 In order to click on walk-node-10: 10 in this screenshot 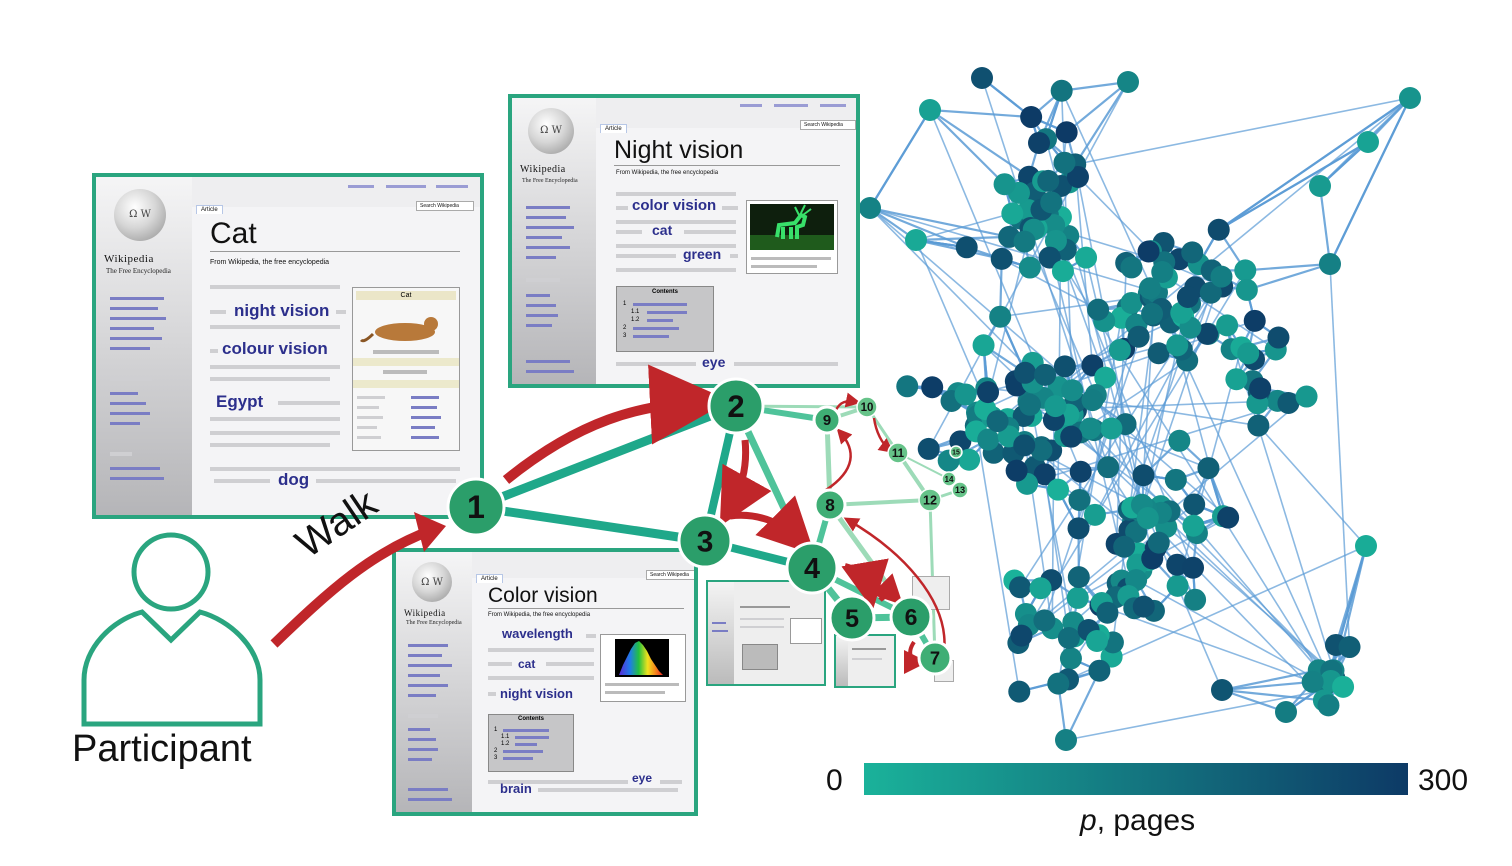, I will do `click(867, 407)`.